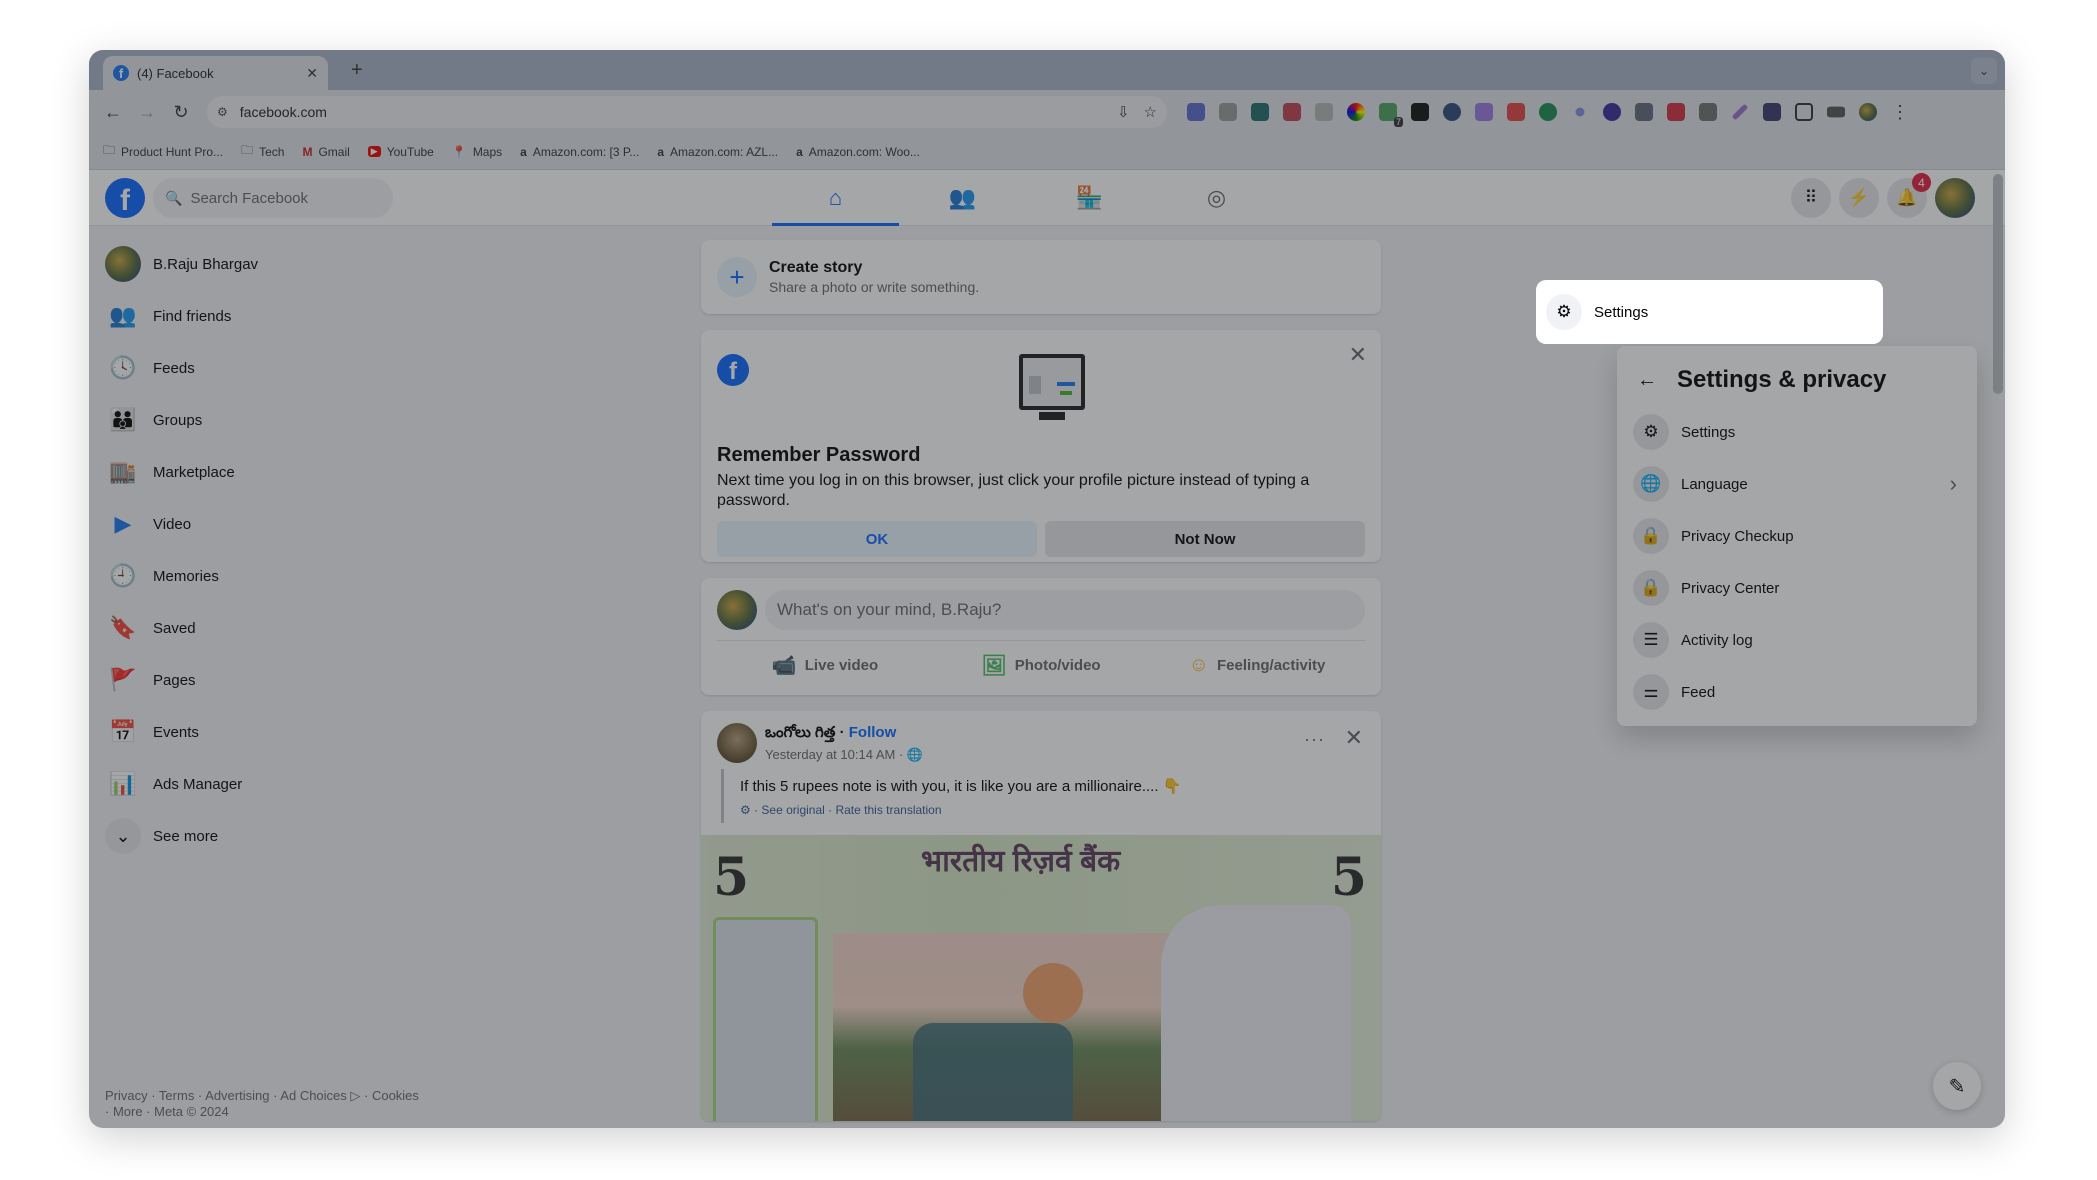 The image size is (2097, 1180). I want to click on sidebar-item-find-friends: 👥 Find friends, so click(262, 316).